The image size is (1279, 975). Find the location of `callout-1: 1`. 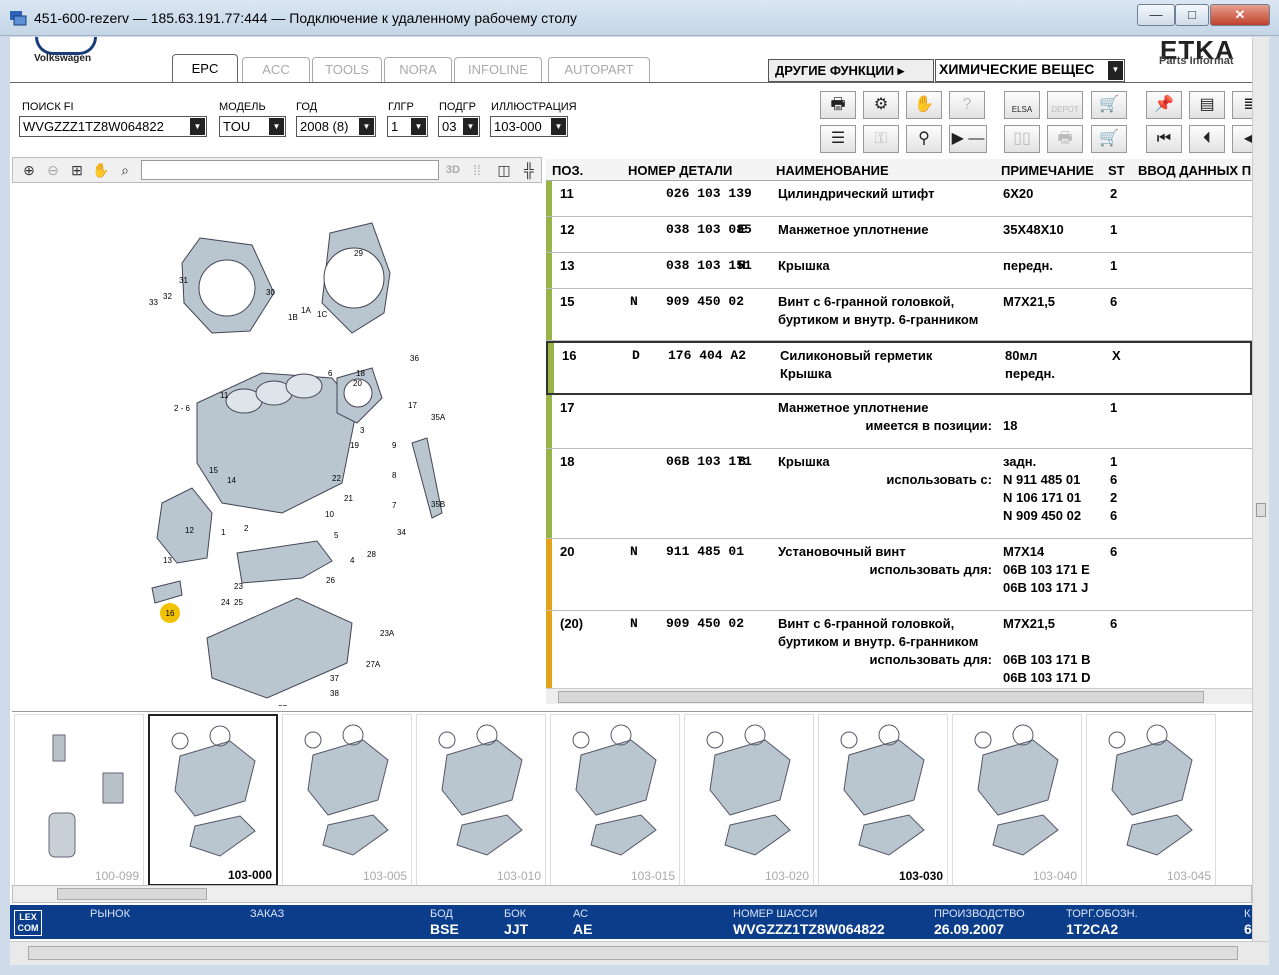

callout-1: 1 is located at coordinates (223, 532).